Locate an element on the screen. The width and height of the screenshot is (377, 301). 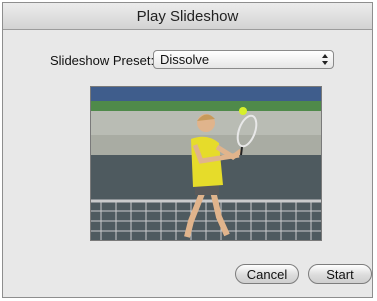
title-bar: Play Slideshow is located at coordinates (187, 16).